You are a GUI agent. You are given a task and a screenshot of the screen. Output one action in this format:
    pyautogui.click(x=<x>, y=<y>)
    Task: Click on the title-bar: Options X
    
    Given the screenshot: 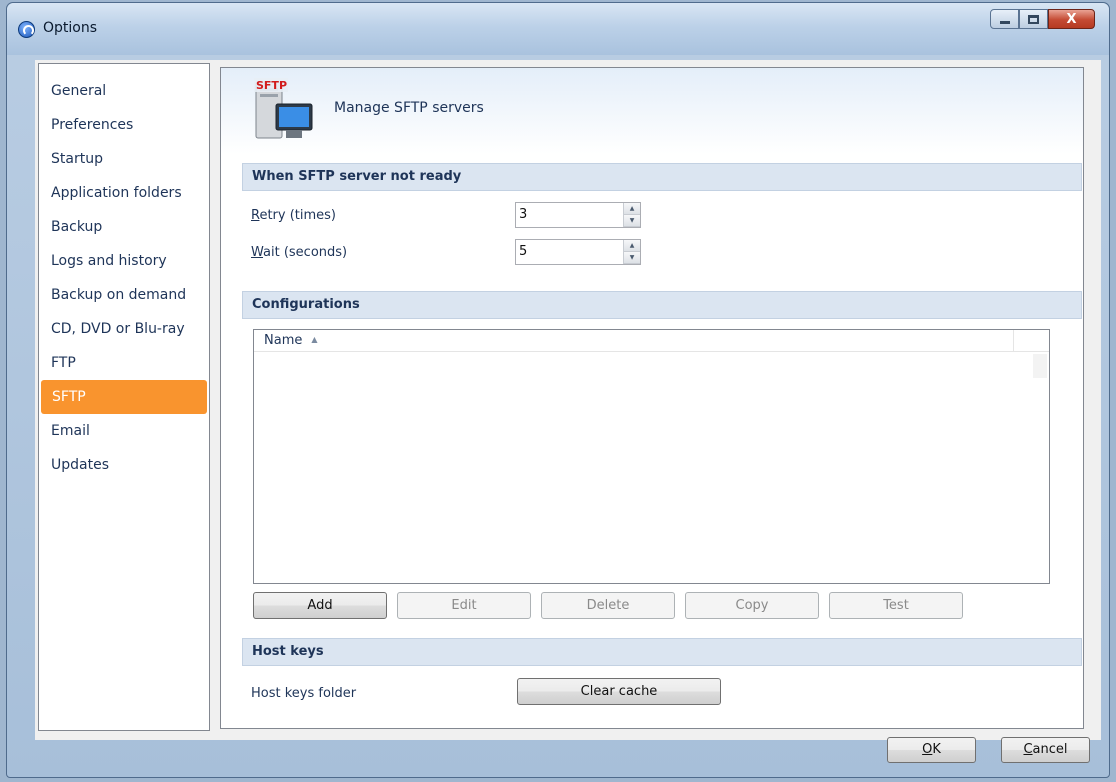 What is the action you would take?
    pyautogui.click(x=558, y=29)
    